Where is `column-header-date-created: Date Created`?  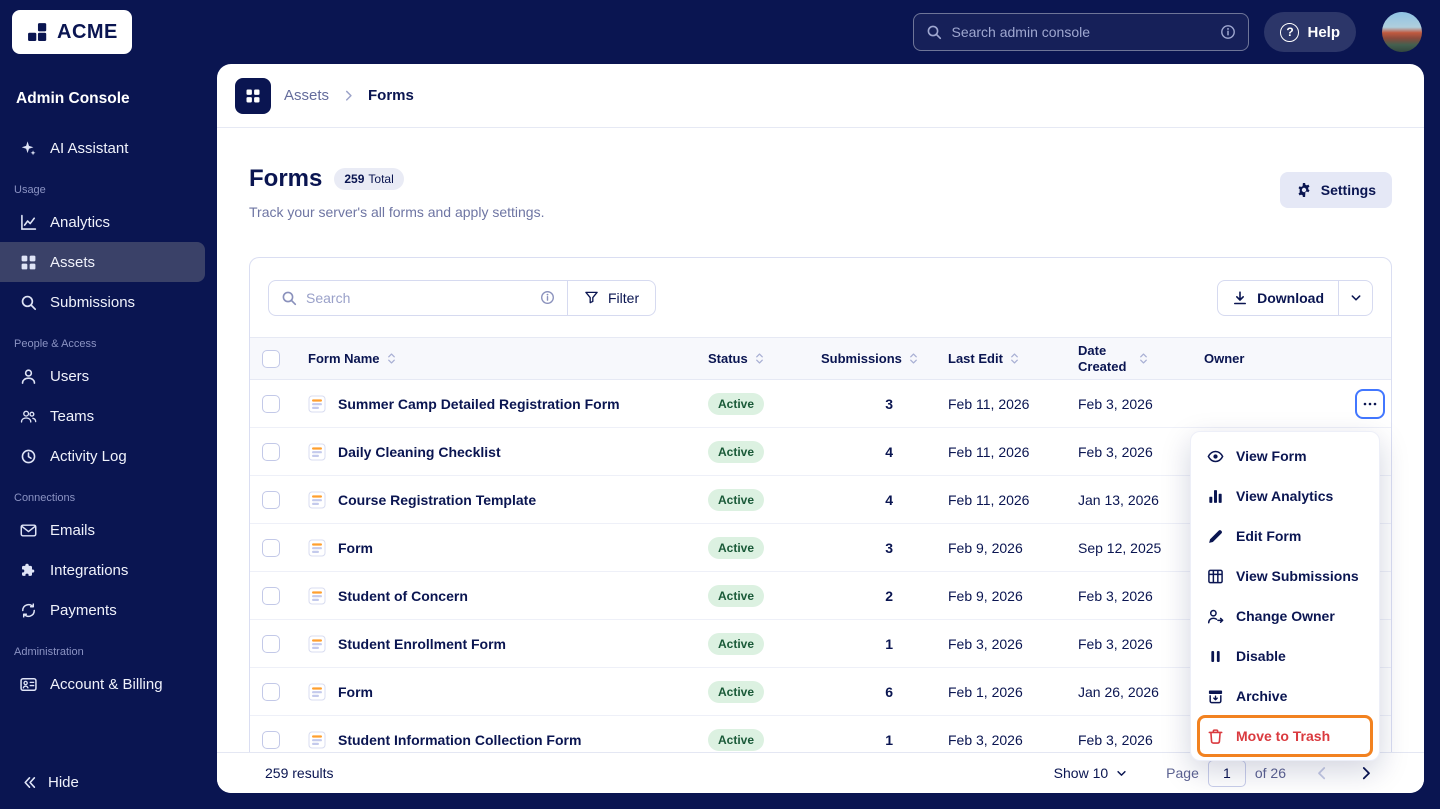
column-header-date-created: Date Created is located at coordinates (1141, 358).